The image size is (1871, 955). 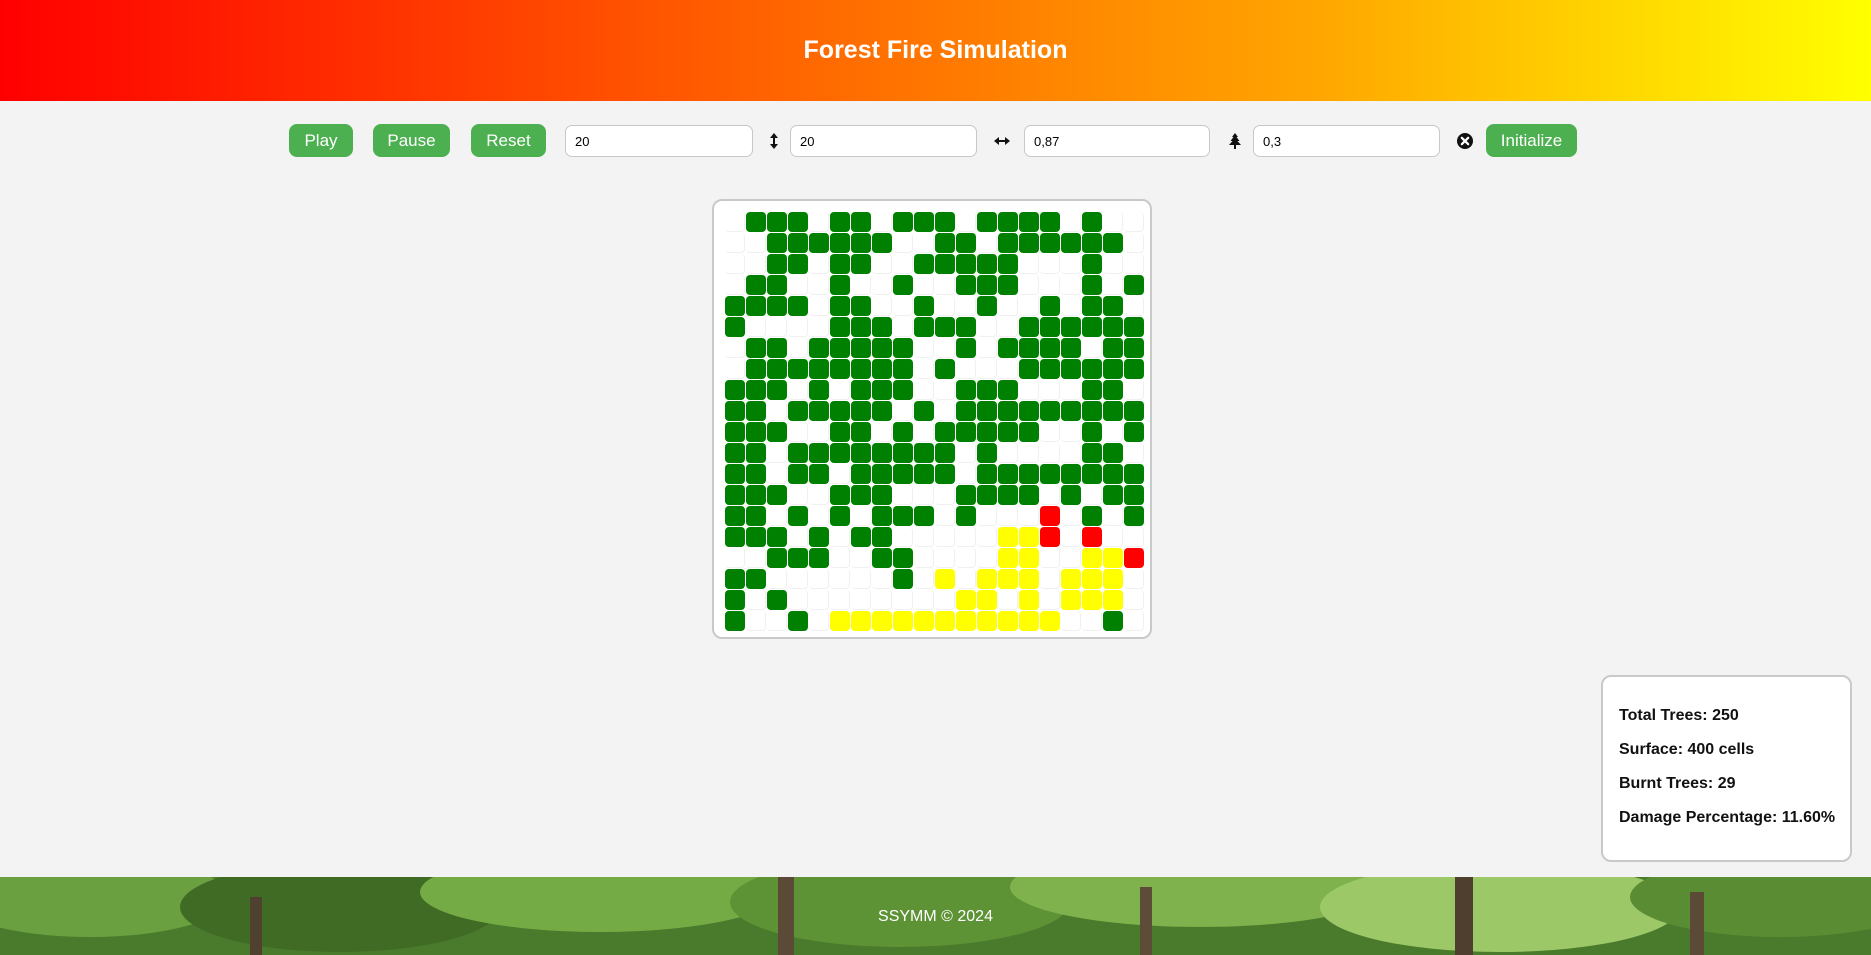 What do you see at coordinates (1346, 141) in the screenshot?
I see `probability-input` at bounding box center [1346, 141].